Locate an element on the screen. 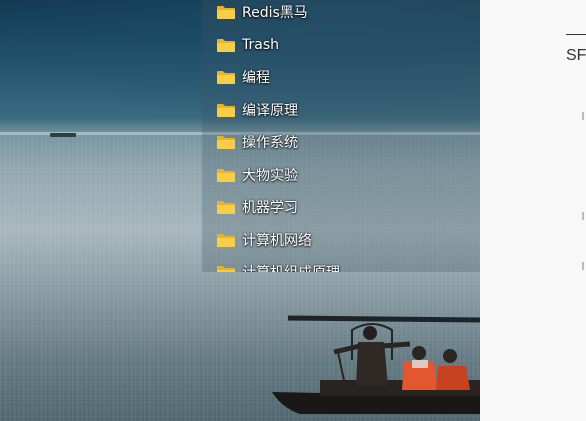 The width and height of the screenshot is (586, 421). folder-item-computer-networks: 计算机网络 is located at coordinates (341, 240).